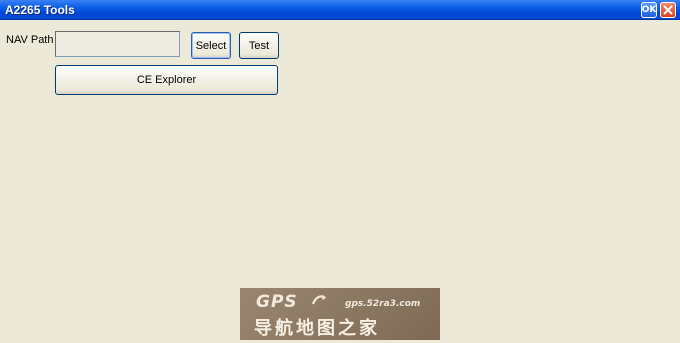 The width and height of the screenshot is (680, 343). I want to click on watermark-url: gps.52ra3.com, so click(383, 304).